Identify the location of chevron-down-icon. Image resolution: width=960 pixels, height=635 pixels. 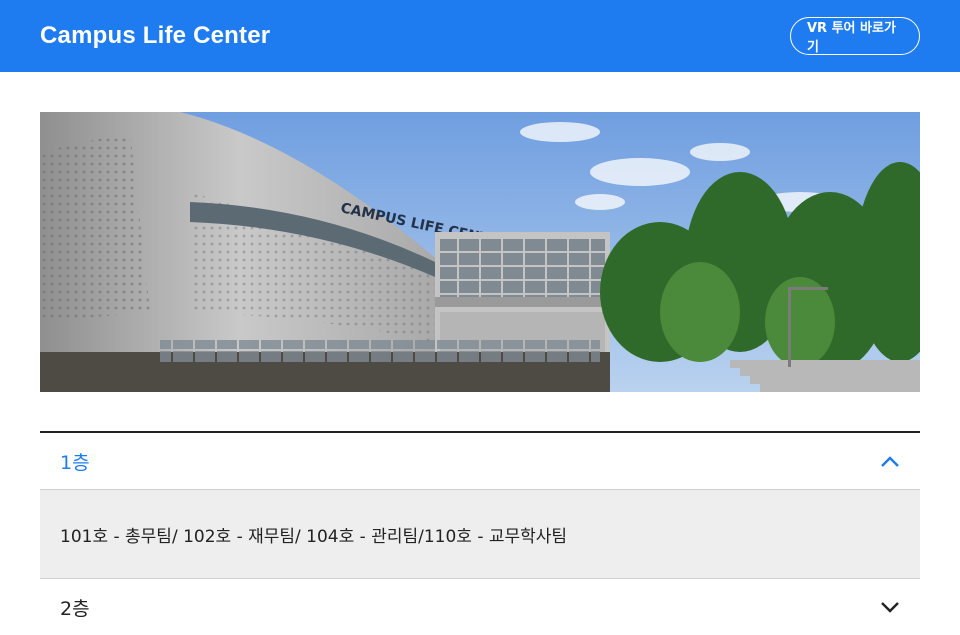
(890, 607).